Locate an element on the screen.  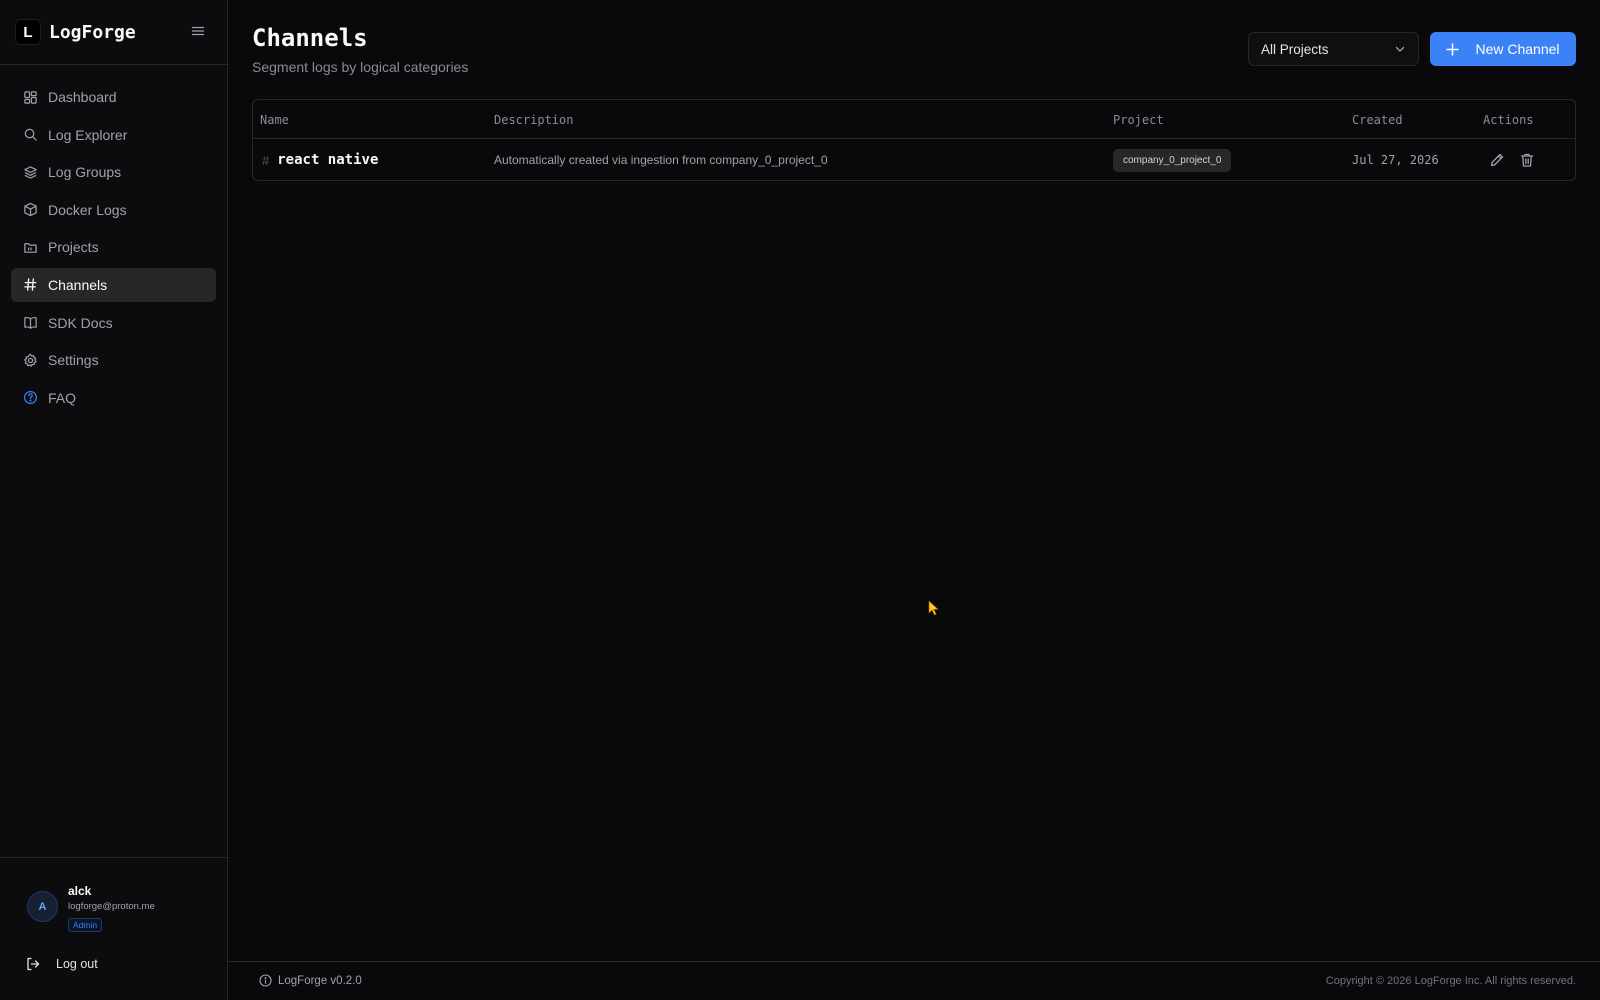
dashboard-icon is located at coordinates (30, 97).